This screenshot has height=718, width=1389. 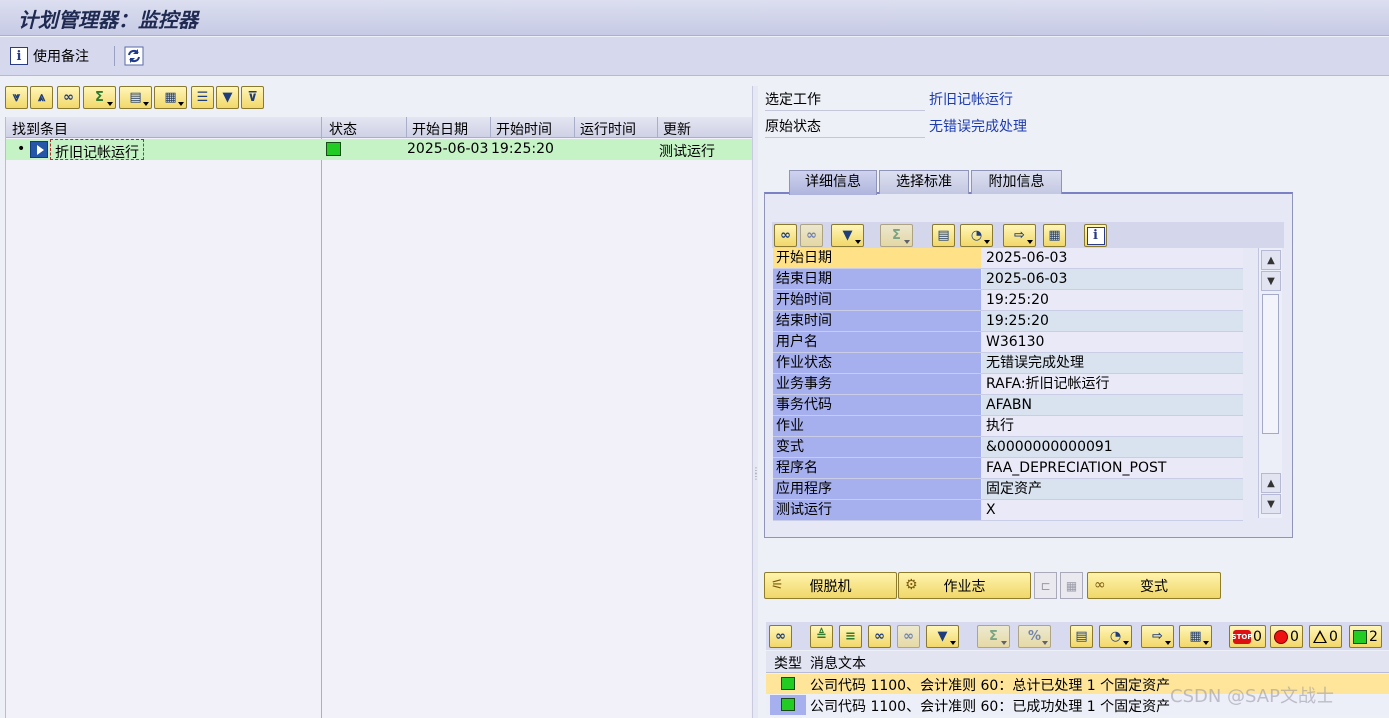 I want to click on tab-details: 详细信息, so click(x=833, y=182).